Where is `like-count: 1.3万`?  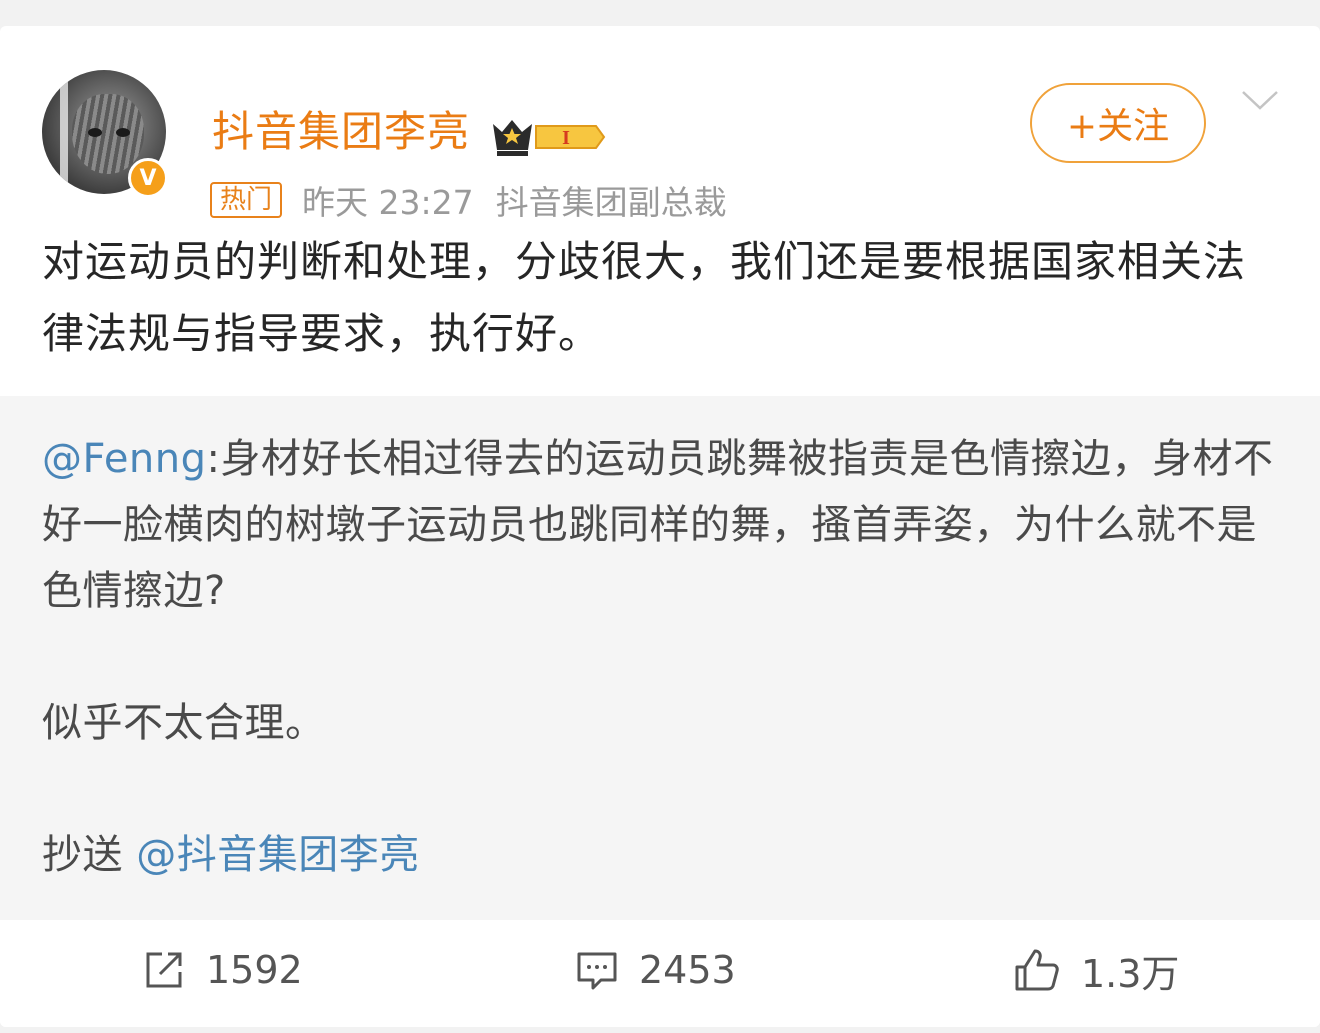
like-count: 1.3万 is located at coordinates (1130, 973).